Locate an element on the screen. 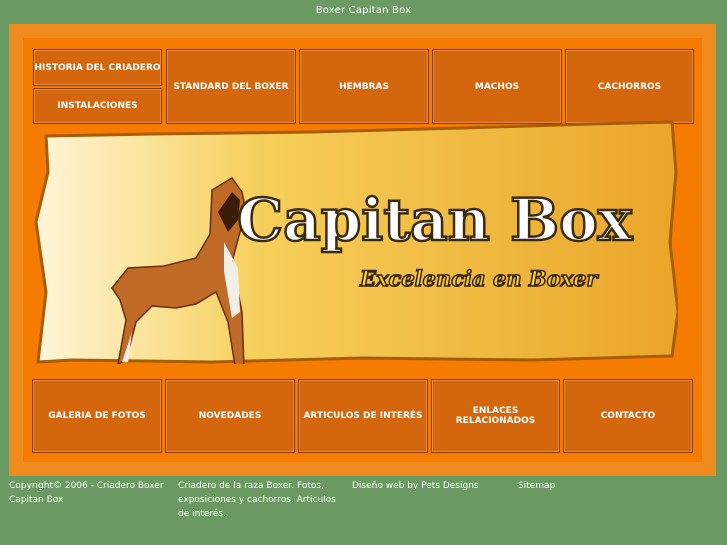 The width and height of the screenshot is (727, 545). nav-enlaces-relacionados: ENLACES RELACIONADOS is located at coordinates (495, 416).